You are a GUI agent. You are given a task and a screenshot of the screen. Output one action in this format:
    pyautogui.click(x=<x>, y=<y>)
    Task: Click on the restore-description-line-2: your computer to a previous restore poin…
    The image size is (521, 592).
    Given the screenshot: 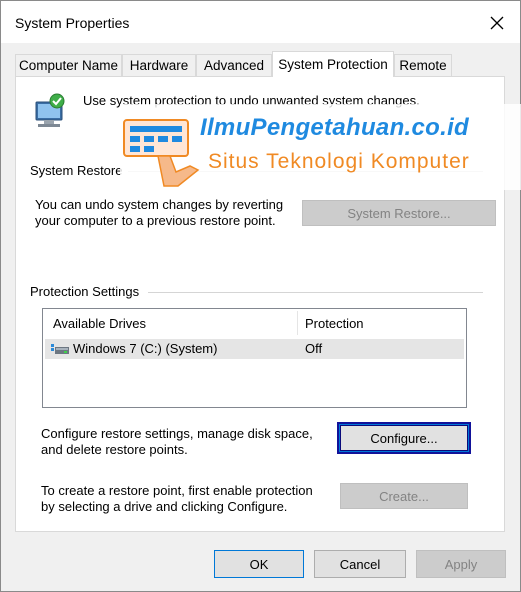 What is the action you would take?
    pyautogui.click(x=155, y=220)
    